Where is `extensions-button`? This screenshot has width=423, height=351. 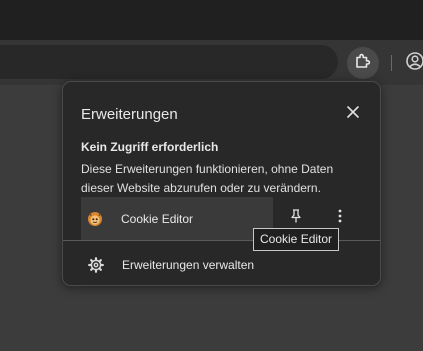 extensions-button is located at coordinates (363, 63).